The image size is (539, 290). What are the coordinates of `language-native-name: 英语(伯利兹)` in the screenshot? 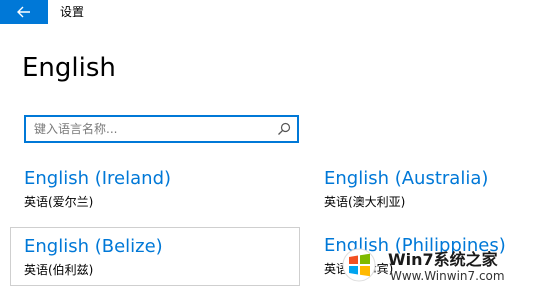 It's located at (59, 270).